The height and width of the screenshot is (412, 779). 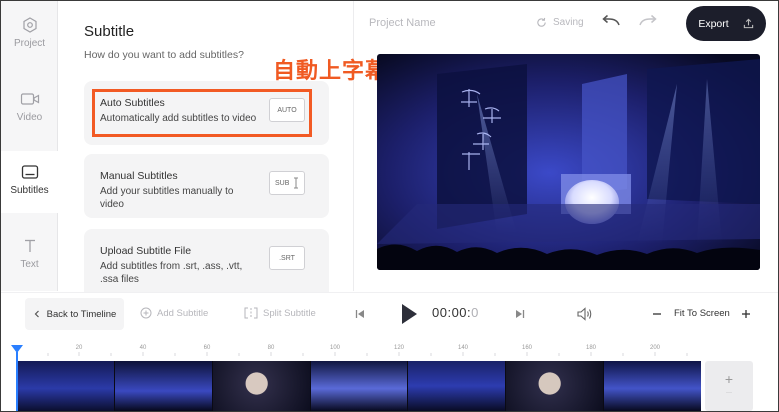 I want to click on rail-item-subtitles: Subtitles, so click(x=29, y=182).